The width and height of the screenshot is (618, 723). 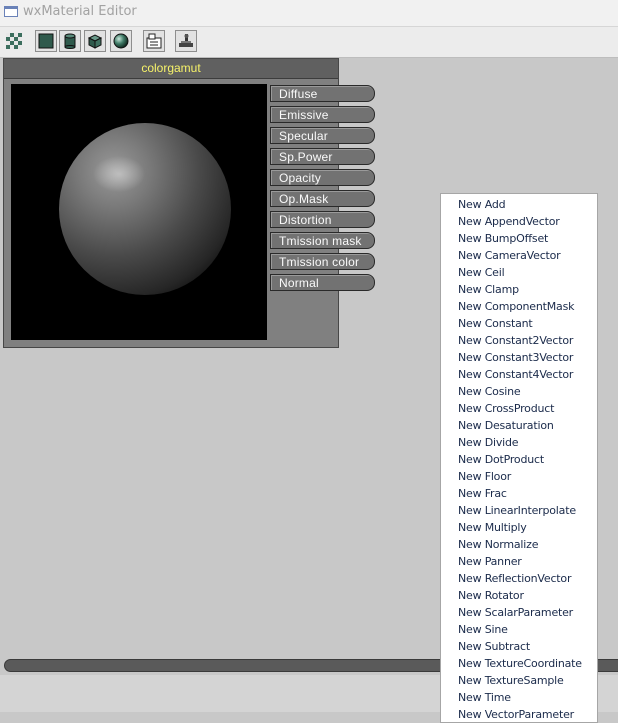 What do you see at coordinates (322, 282) in the screenshot?
I see `input-slot-normal: Normal` at bounding box center [322, 282].